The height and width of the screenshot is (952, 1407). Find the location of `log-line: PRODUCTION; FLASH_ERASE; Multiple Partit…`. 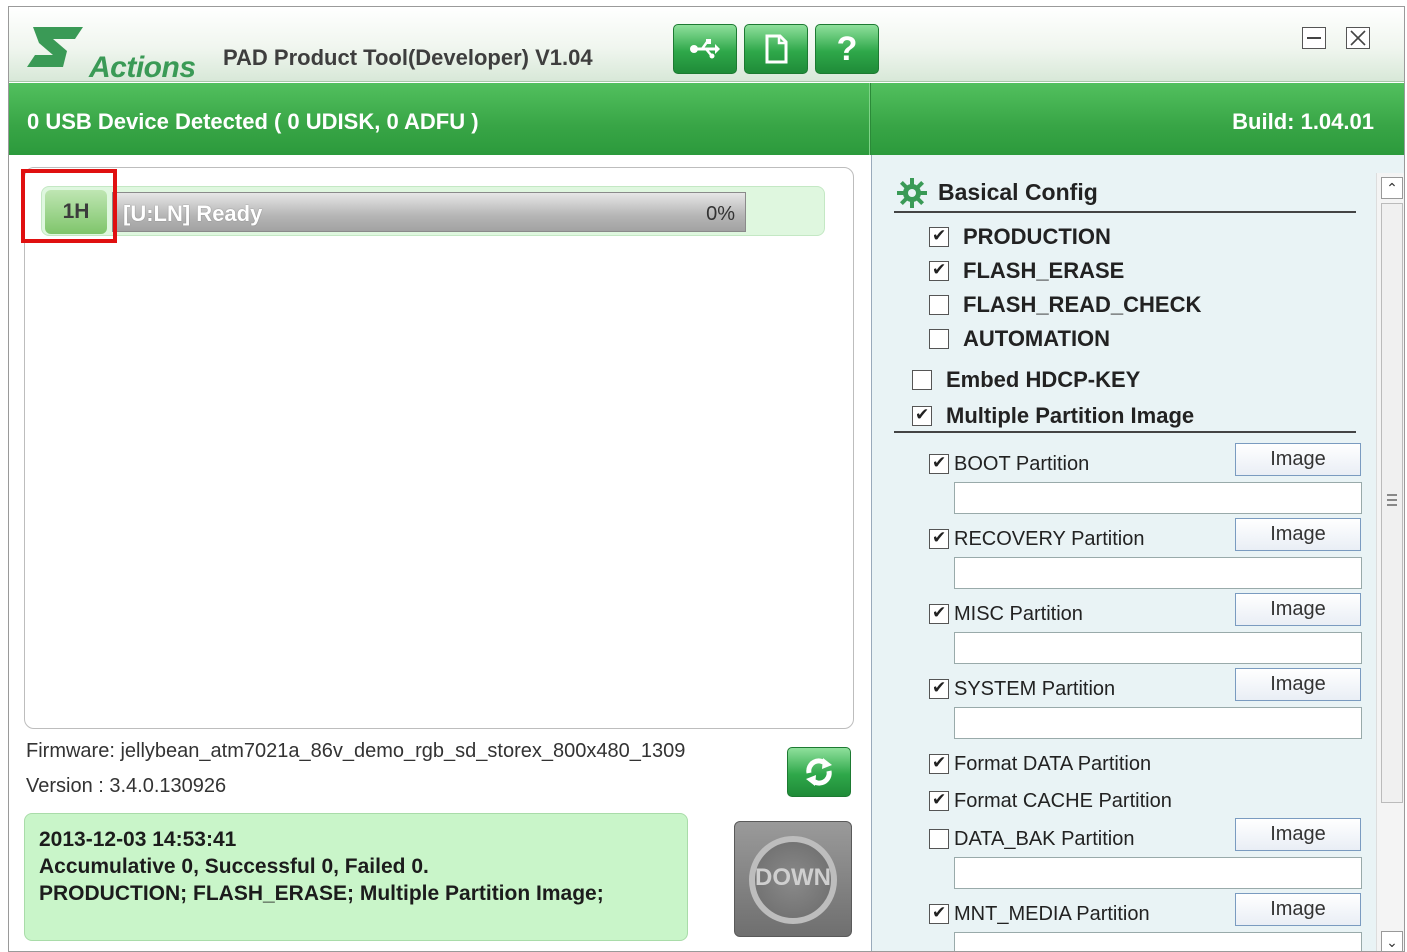

log-line: PRODUCTION; FLASH_ERASE; Multiple Partit… is located at coordinates (321, 893).